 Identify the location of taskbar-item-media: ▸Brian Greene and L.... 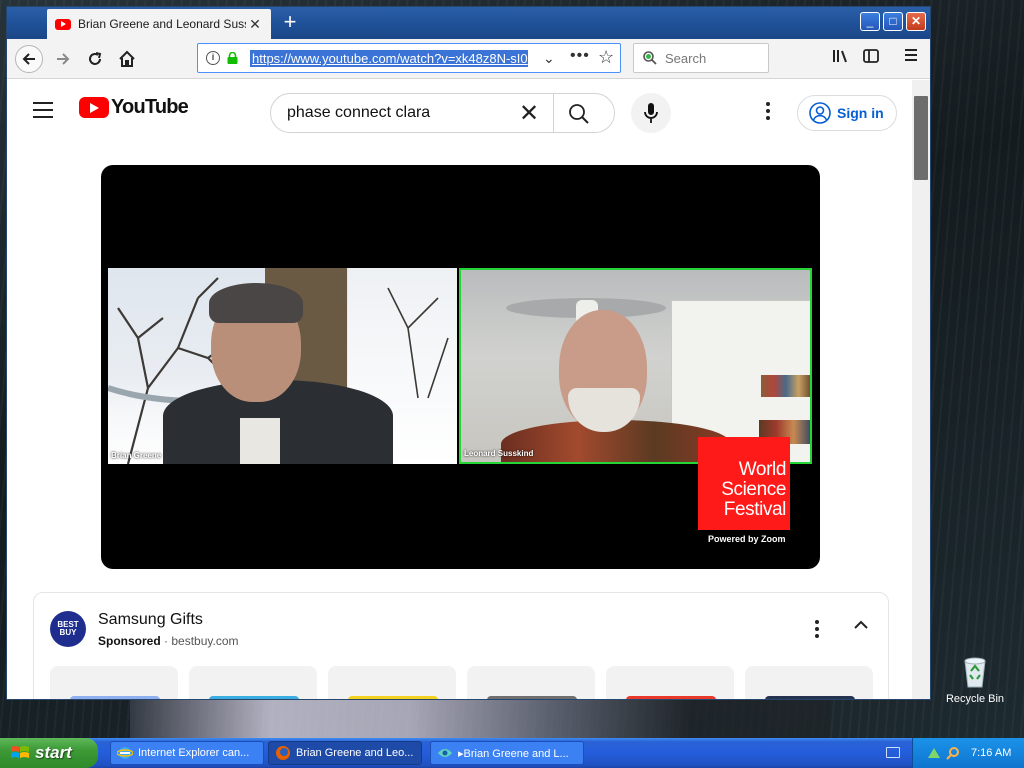
(507, 753).